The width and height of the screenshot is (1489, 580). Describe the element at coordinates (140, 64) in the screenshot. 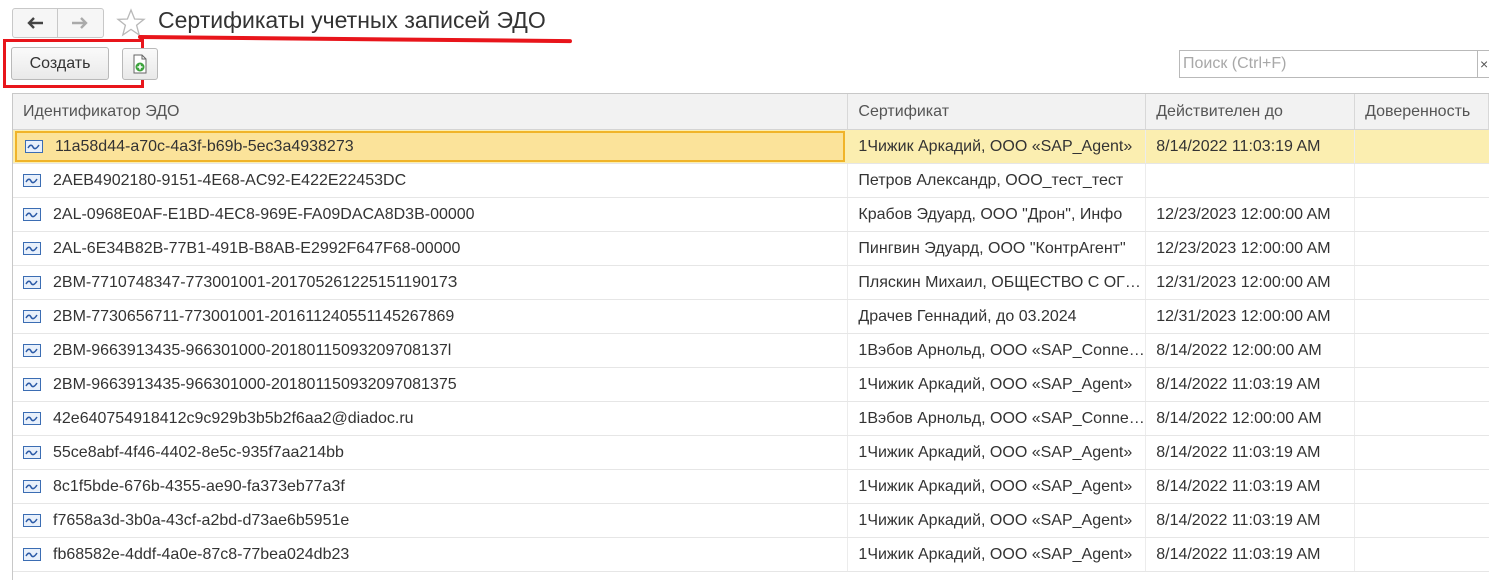

I see `copy-button` at that location.